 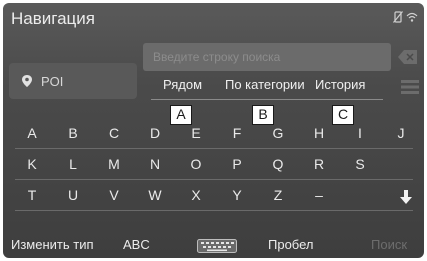 I want to click on key-j: J, so click(x=401, y=133).